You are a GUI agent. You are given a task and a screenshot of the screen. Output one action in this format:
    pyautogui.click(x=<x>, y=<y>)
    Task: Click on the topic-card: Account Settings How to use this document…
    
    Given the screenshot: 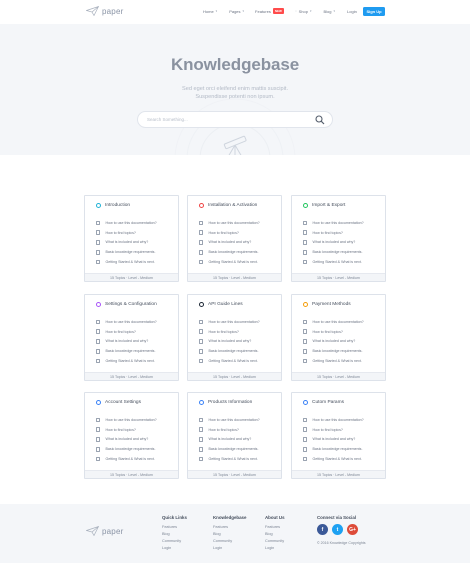 What is the action you would take?
    pyautogui.click(x=131, y=435)
    